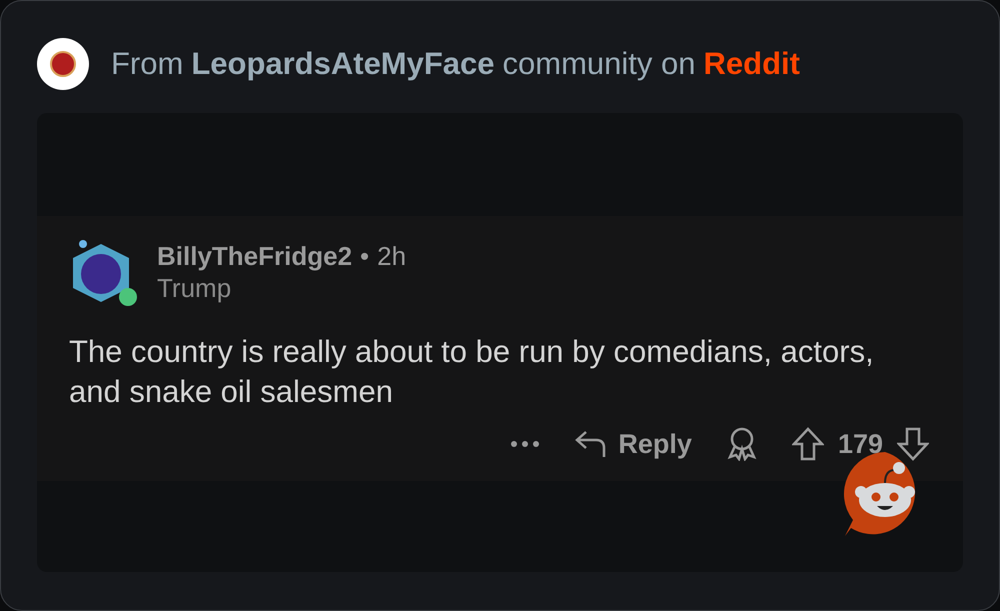 Image resolution: width=1000 pixels, height=611 pixels. Describe the element at coordinates (591, 444) in the screenshot. I see `reply-arrow-icon` at that location.